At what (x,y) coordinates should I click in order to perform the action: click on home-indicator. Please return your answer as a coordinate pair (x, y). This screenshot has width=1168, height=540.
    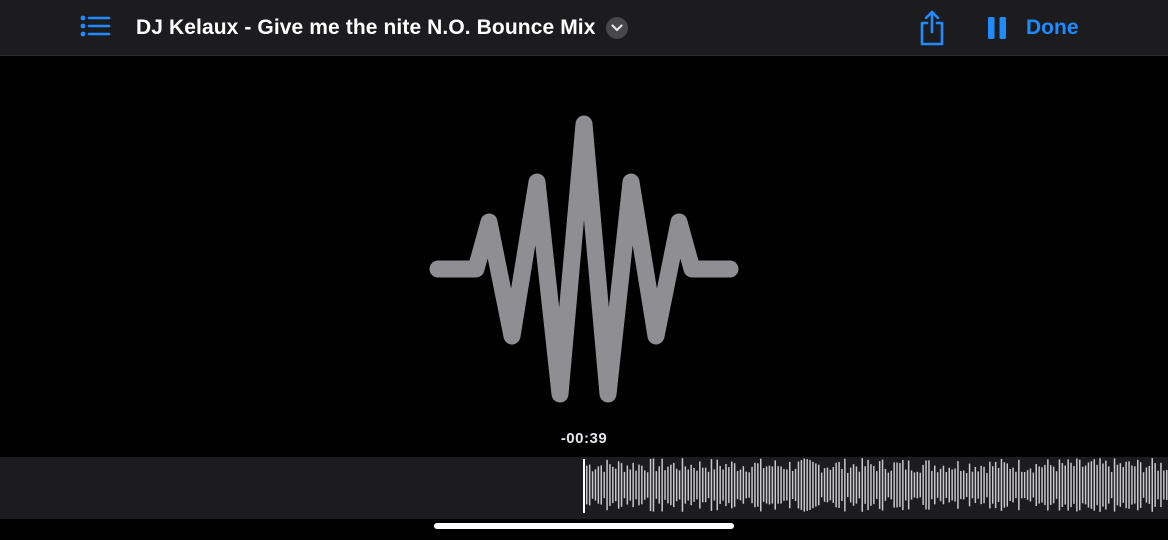
    Looking at the image, I should click on (584, 526).